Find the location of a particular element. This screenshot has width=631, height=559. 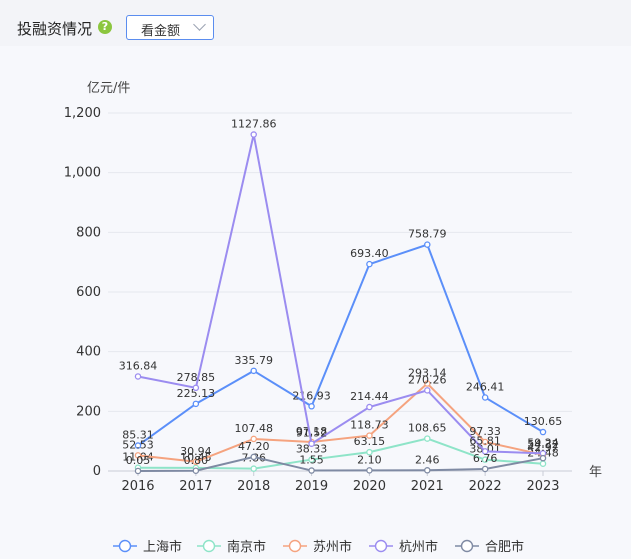

legend-label: 合肥市 is located at coordinates (504, 547).